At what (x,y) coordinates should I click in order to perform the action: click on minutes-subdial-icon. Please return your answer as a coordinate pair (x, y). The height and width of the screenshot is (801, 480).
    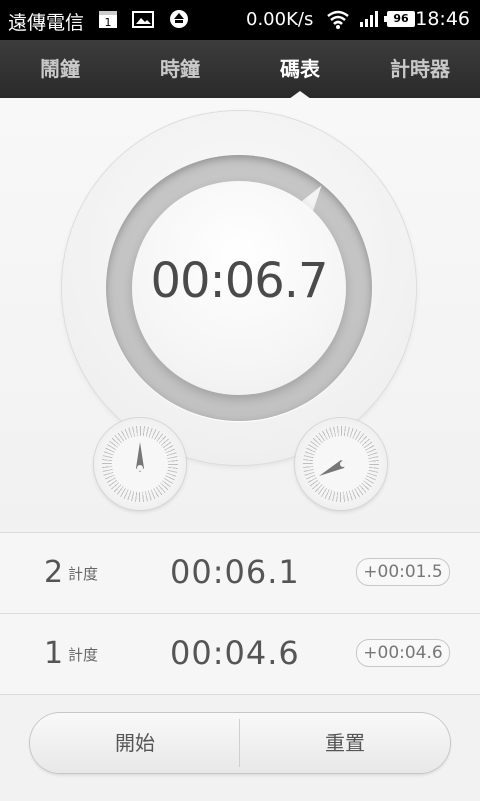
    Looking at the image, I should click on (341, 464).